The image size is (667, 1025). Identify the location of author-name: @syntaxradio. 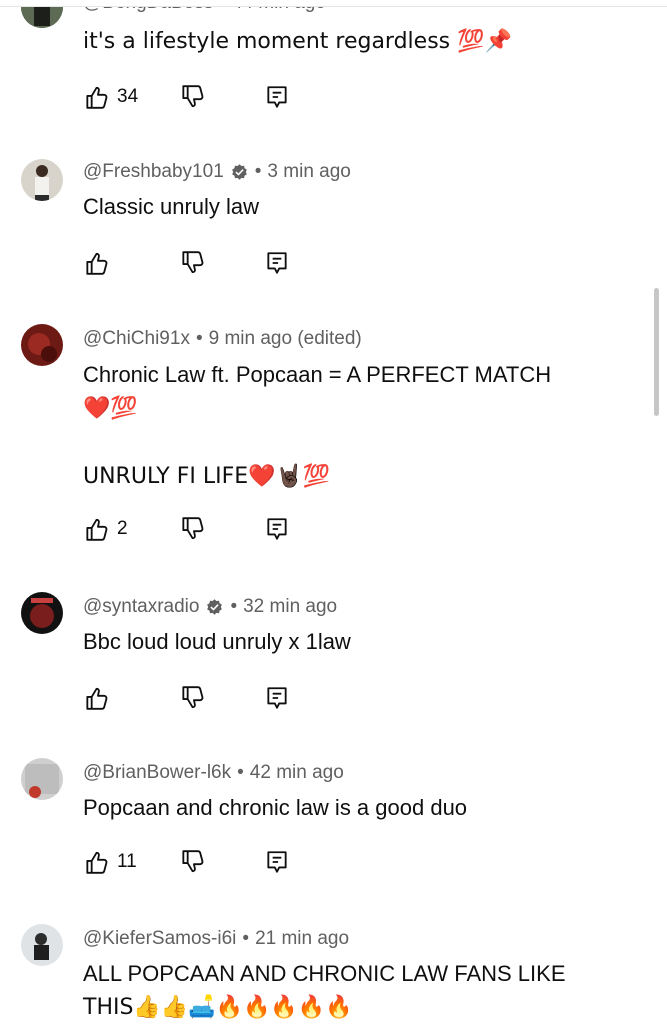
(141, 607).